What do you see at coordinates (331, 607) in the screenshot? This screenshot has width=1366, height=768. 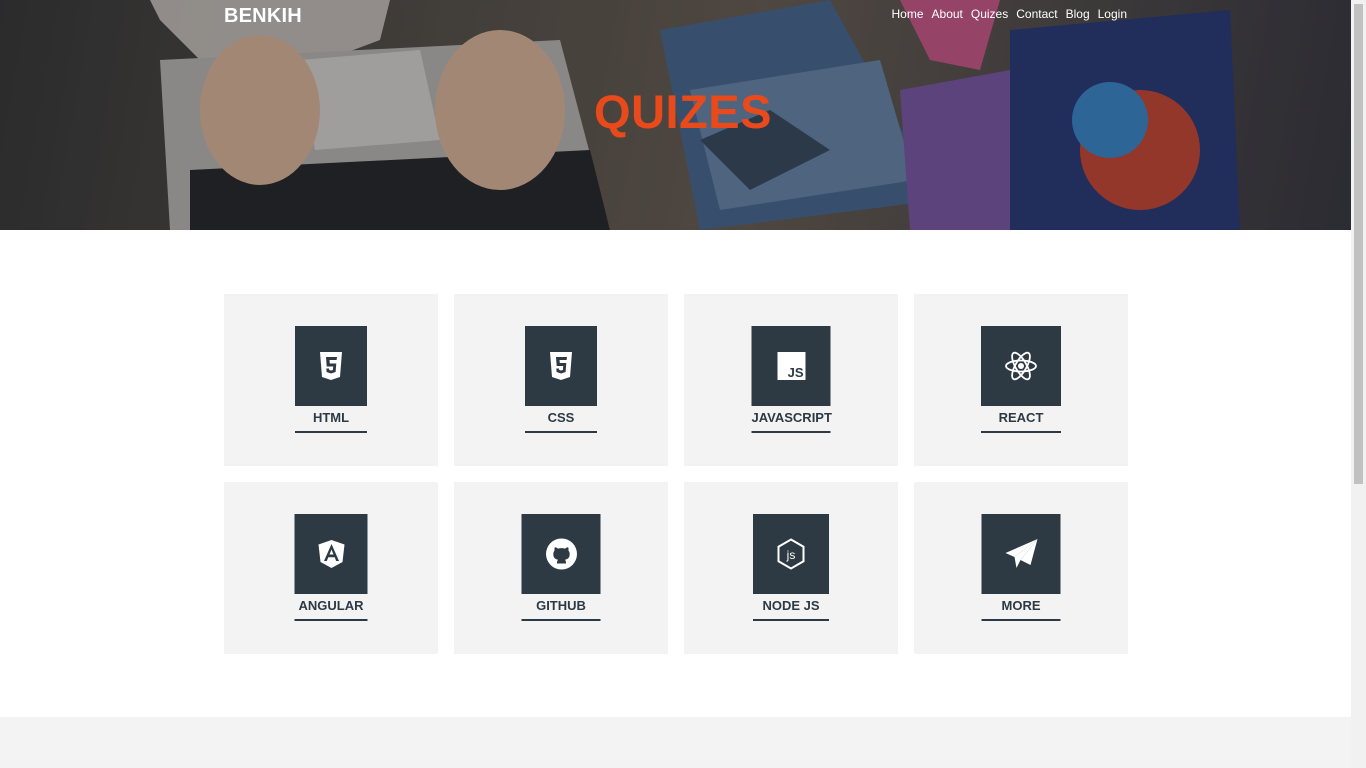 I see `quiz-label: ANGULAR` at bounding box center [331, 607].